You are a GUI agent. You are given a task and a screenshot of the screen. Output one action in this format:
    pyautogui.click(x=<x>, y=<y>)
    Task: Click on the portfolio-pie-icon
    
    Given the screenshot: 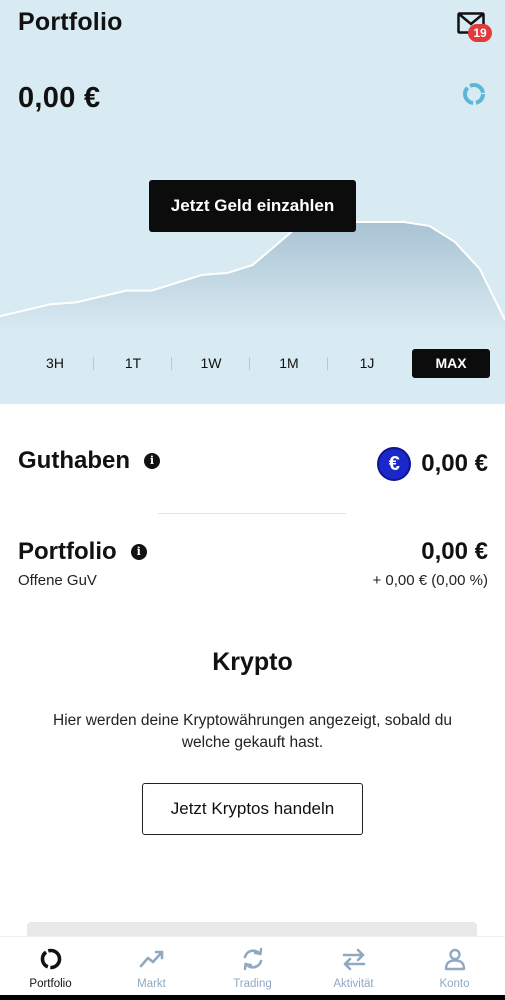 What is the action you would take?
    pyautogui.click(x=50, y=959)
    